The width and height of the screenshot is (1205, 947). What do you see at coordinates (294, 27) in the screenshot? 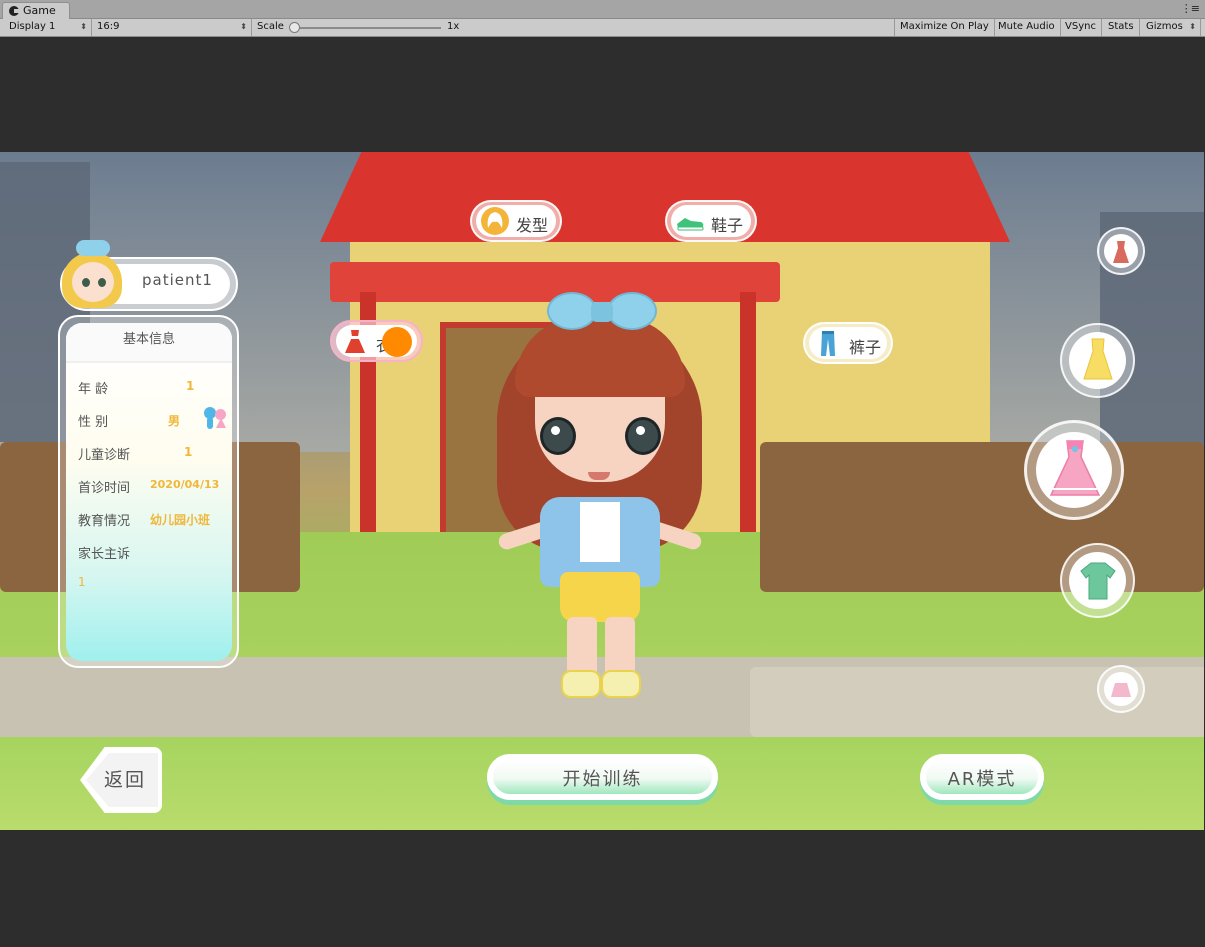
I see `scale-slider-handle` at bounding box center [294, 27].